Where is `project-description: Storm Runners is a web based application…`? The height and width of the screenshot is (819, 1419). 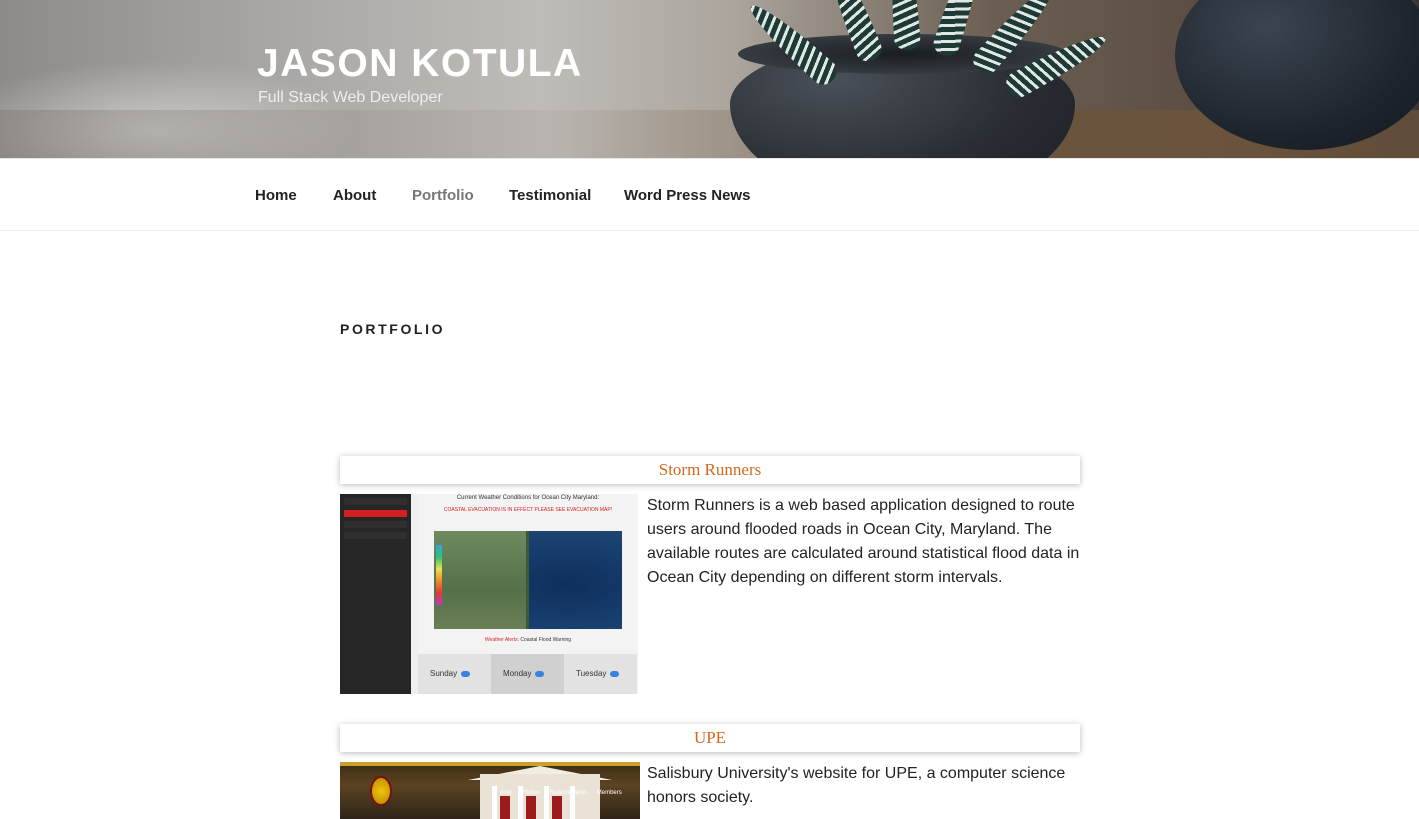 project-description: Storm Runners is a web based application… is located at coordinates (863, 541).